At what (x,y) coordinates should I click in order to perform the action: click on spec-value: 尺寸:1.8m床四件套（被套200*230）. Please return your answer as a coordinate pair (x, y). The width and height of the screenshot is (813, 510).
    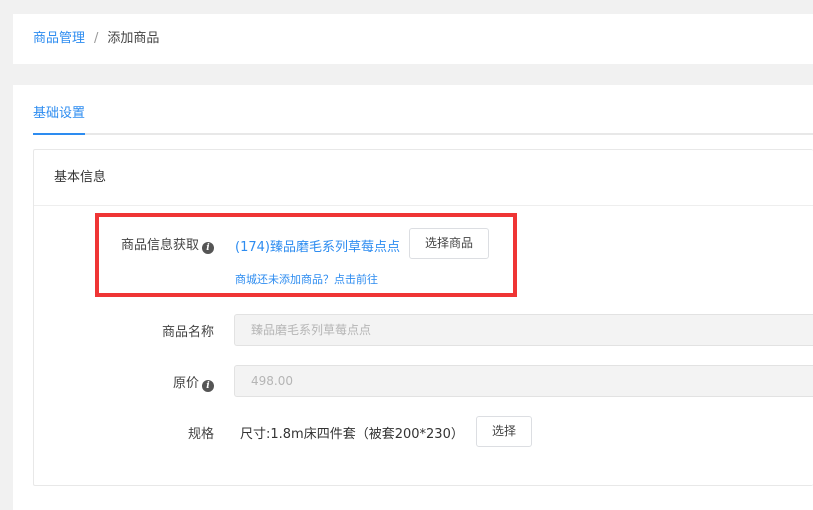
    Looking at the image, I should click on (352, 434).